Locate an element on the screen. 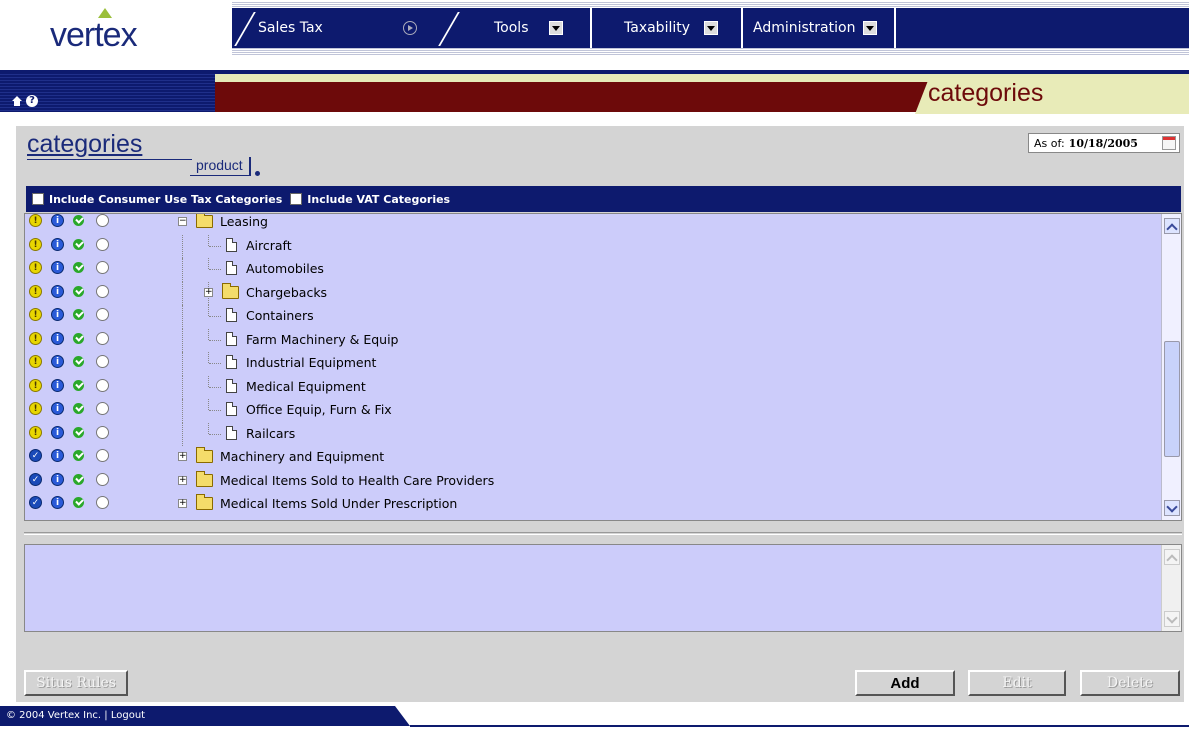  tree-item-label: Automobiles is located at coordinates (285, 268).